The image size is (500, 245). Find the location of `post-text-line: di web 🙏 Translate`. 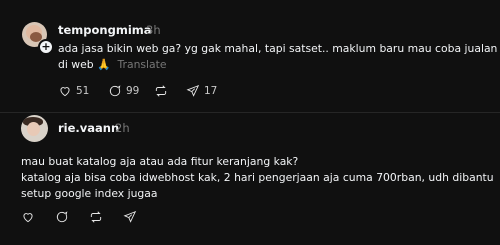

post-text-line: di web 🙏 Translate is located at coordinates (112, 64).